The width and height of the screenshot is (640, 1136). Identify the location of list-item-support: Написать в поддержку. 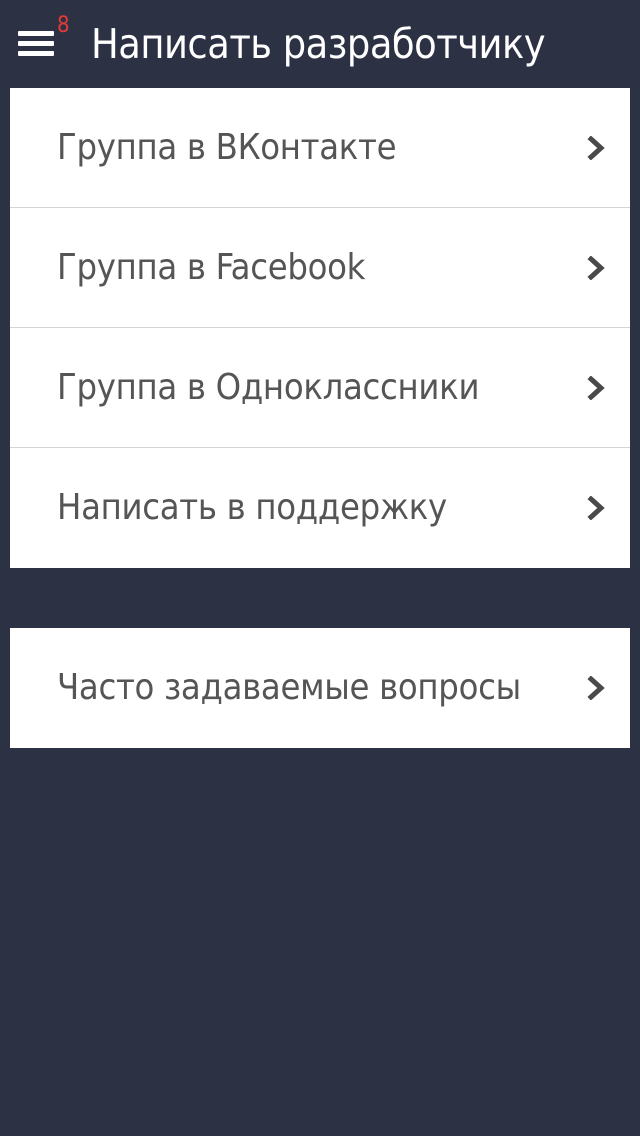
(320, 508).